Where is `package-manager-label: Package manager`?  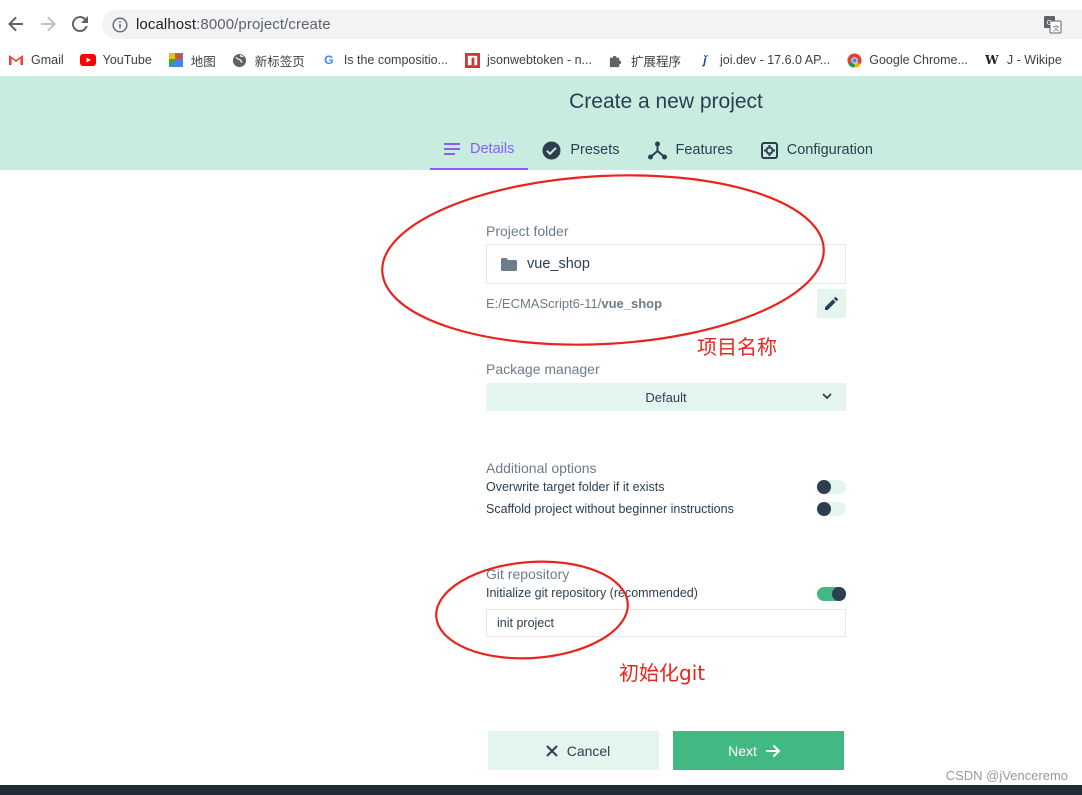 package-manager-label: Package manager is located at coordinates (543, 369).